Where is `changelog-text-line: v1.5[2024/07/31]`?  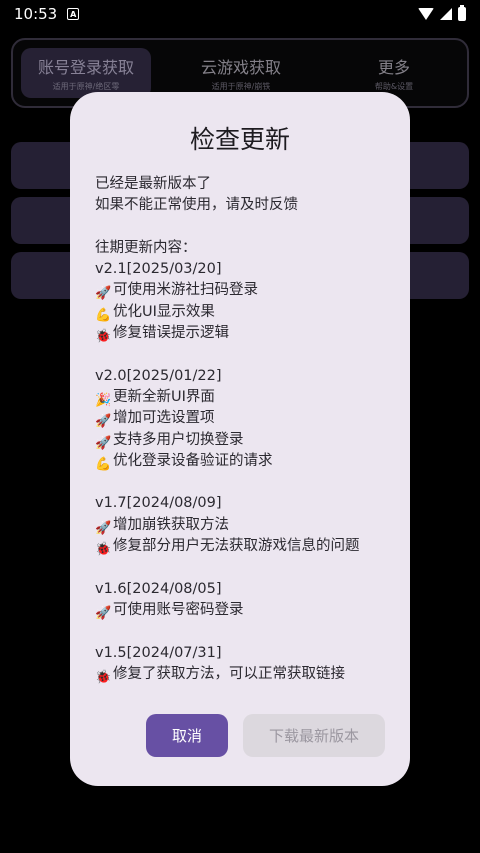
changelog-text-line: v1.5[2024/07/31] is located at coordinates (158, 652).